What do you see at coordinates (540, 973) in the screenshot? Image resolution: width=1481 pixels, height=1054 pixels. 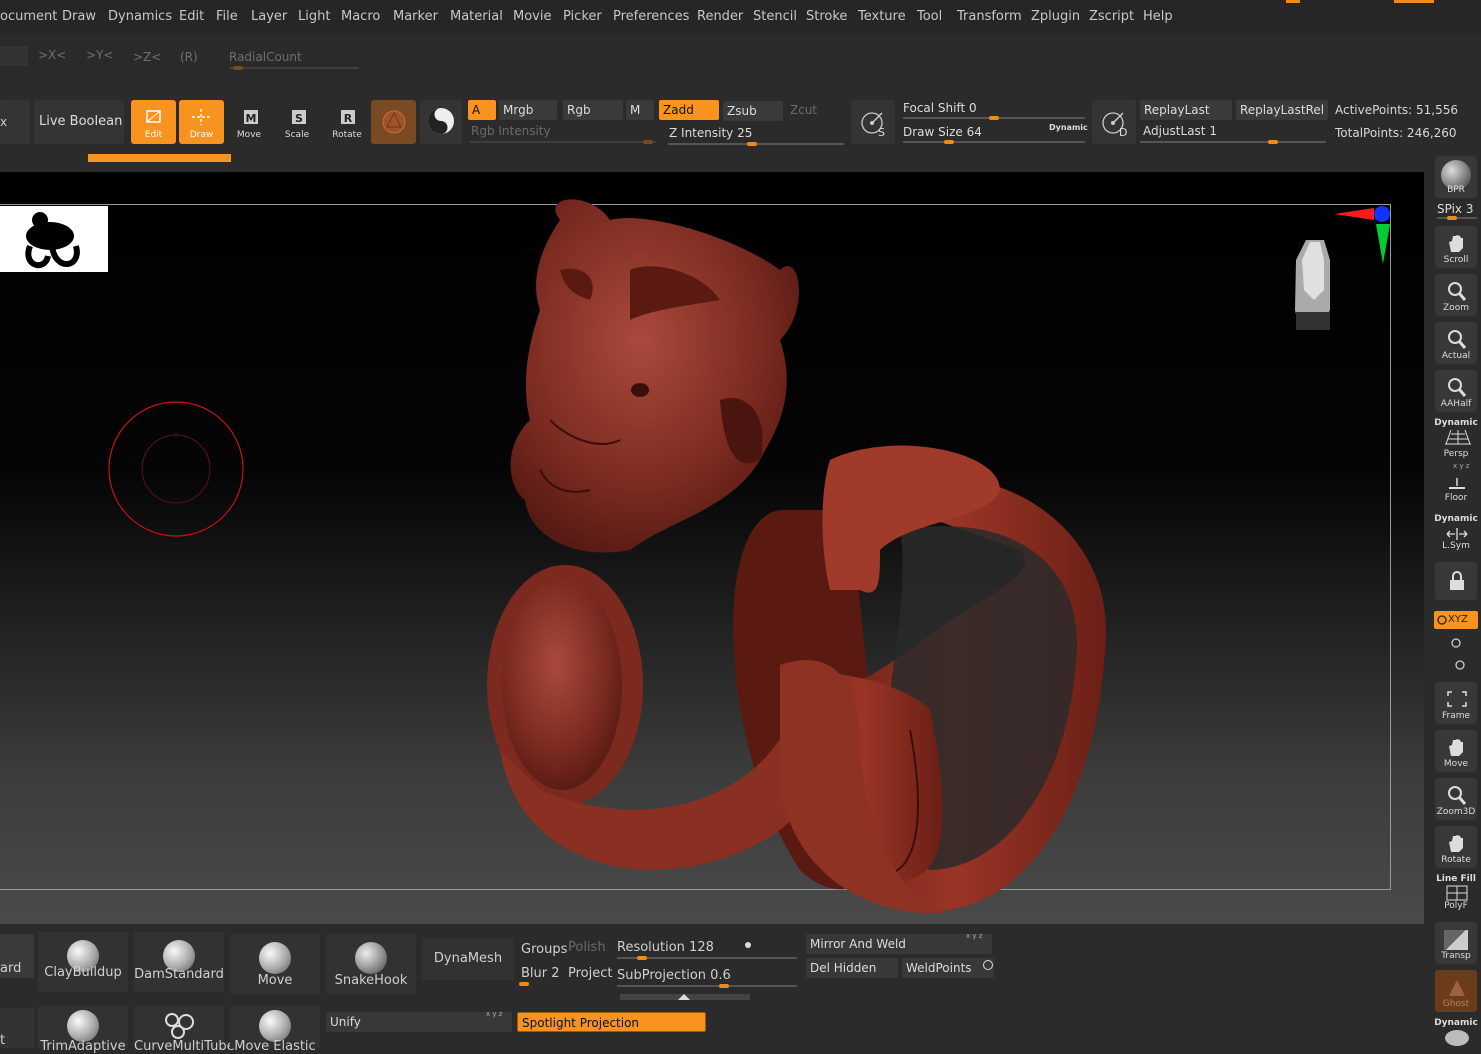 I see `blur-label: Blur 2` at bounding box center [540, 973].